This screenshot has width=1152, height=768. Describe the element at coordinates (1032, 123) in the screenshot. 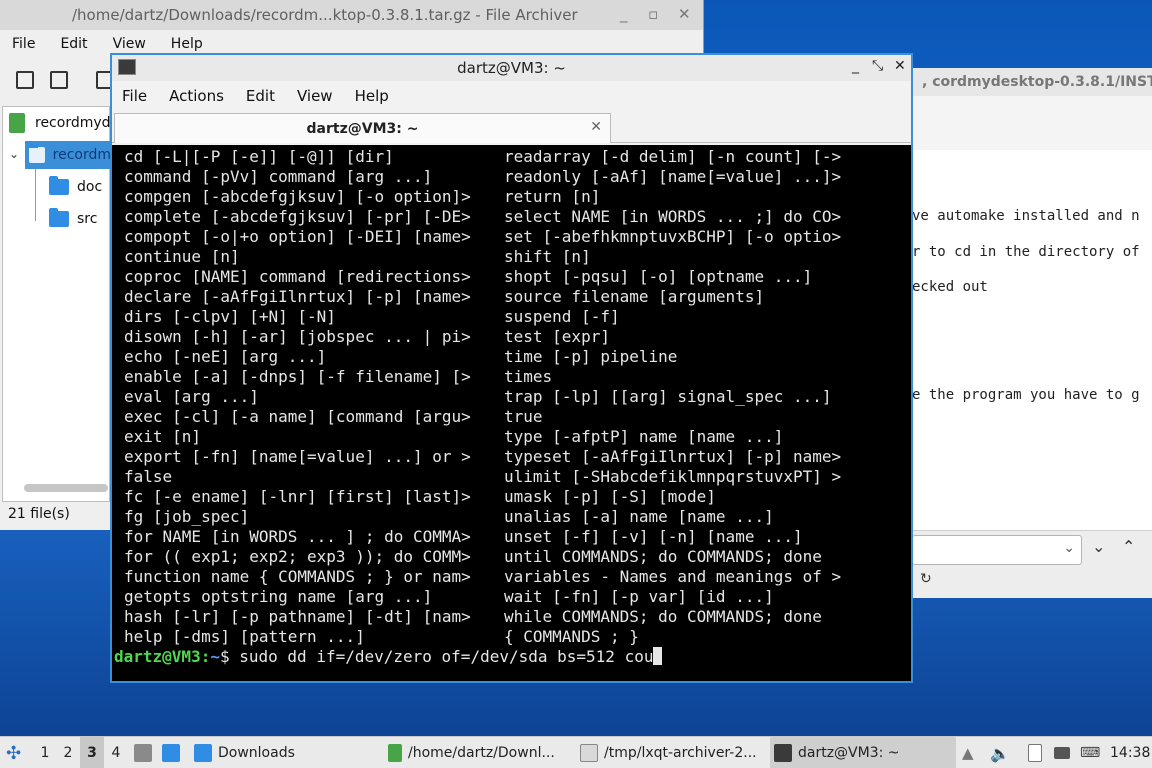

I see `text-viewer-toolbar` at that location.